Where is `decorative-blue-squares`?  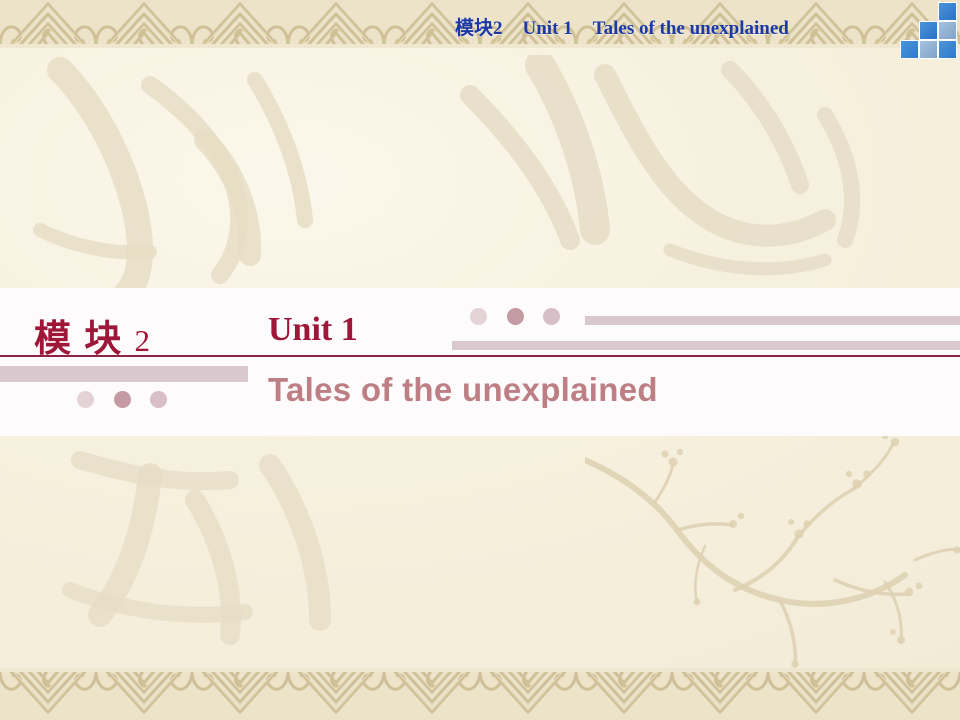
decorative-blue-squares is located at coordinates (930, 31).